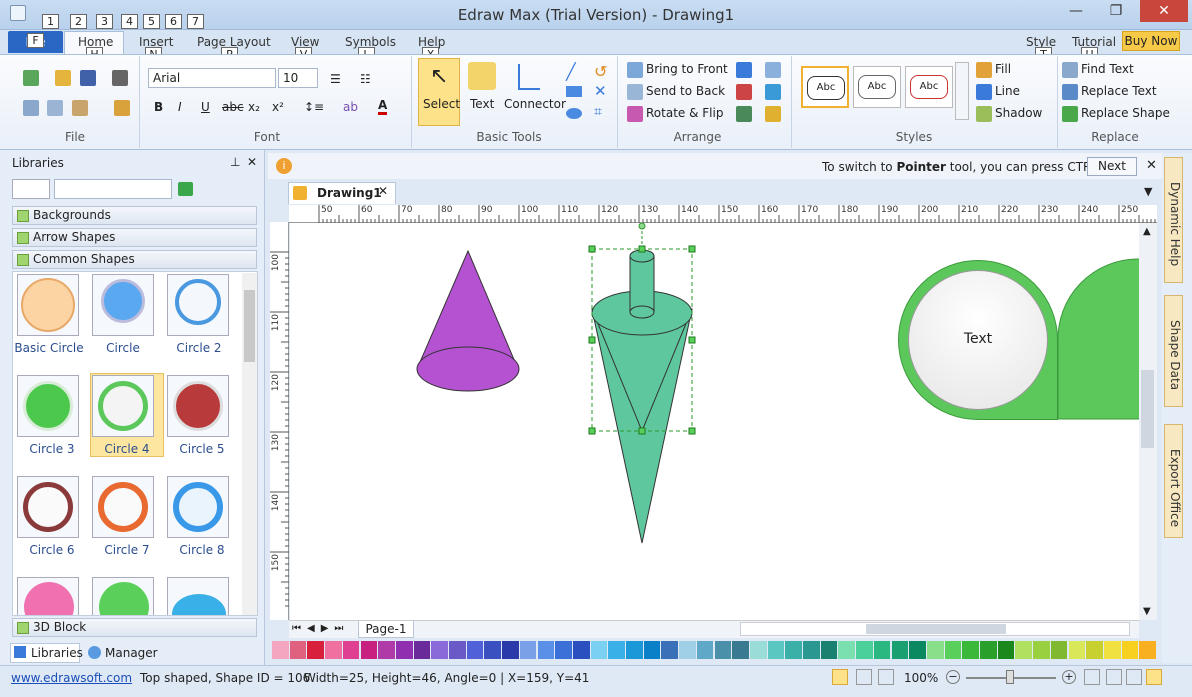  Describe the element at coordinates (825, 87) in the screenshot. I see `style-sample-1: Abc` at that location.